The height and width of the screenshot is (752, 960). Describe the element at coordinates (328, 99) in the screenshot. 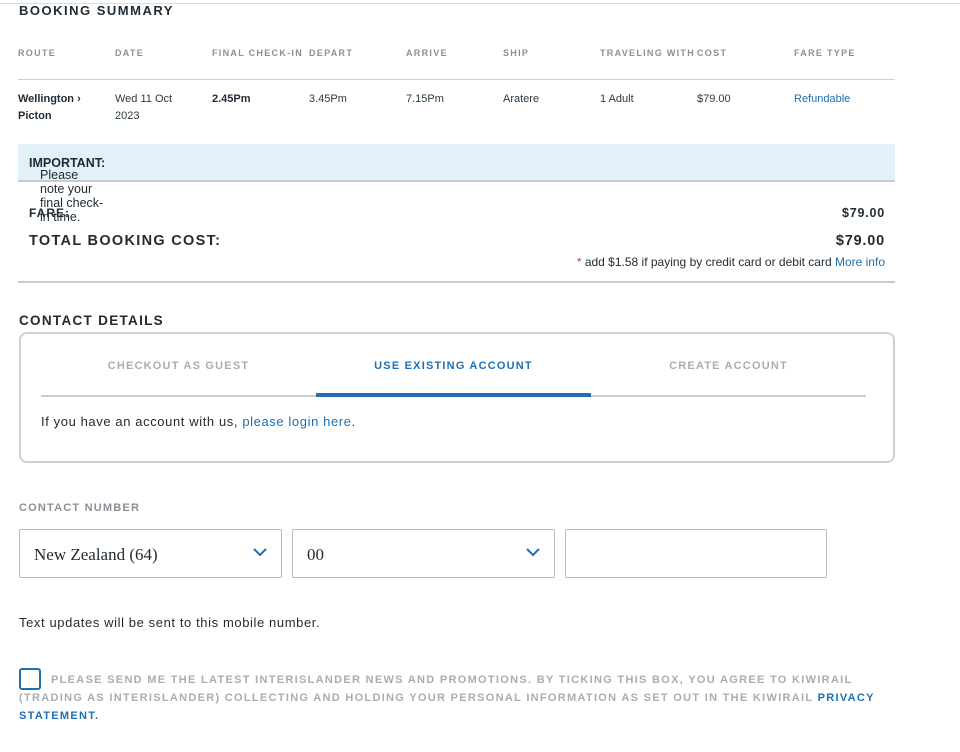

I see `cell-depart: 3.45Pm` at that location.